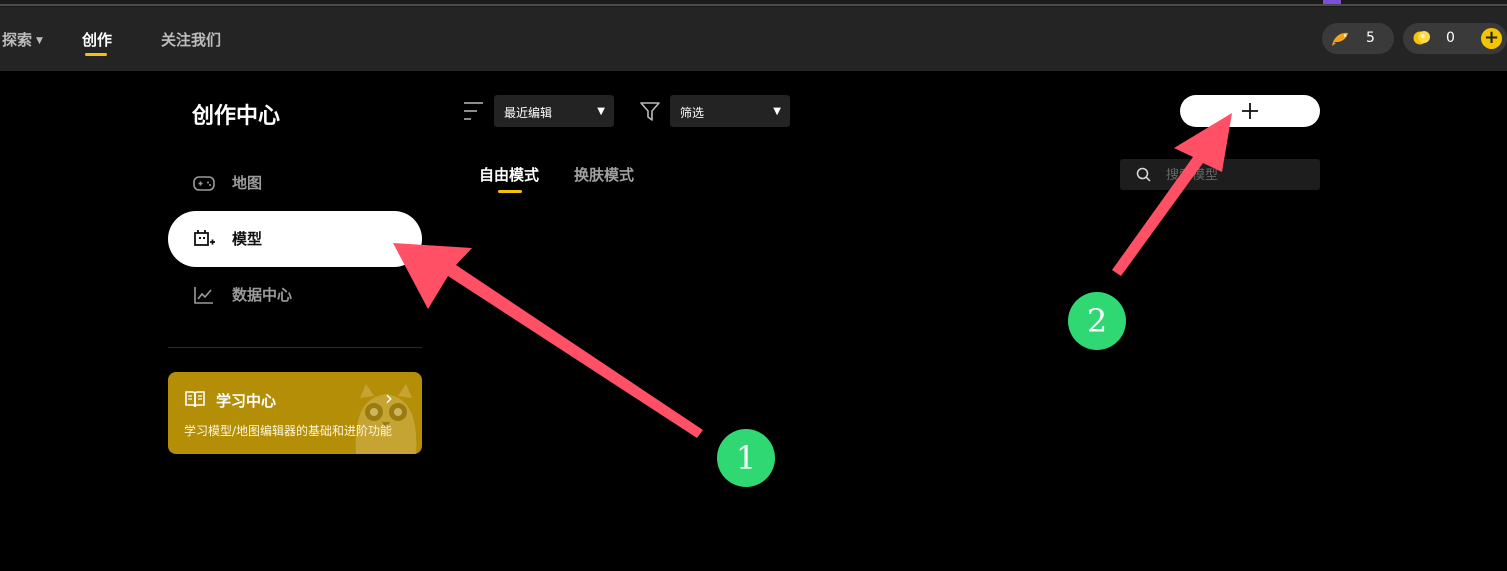  Describe the element at coordinates (96, 54) in the screenshot. I see `active-nav-underline` at that location.